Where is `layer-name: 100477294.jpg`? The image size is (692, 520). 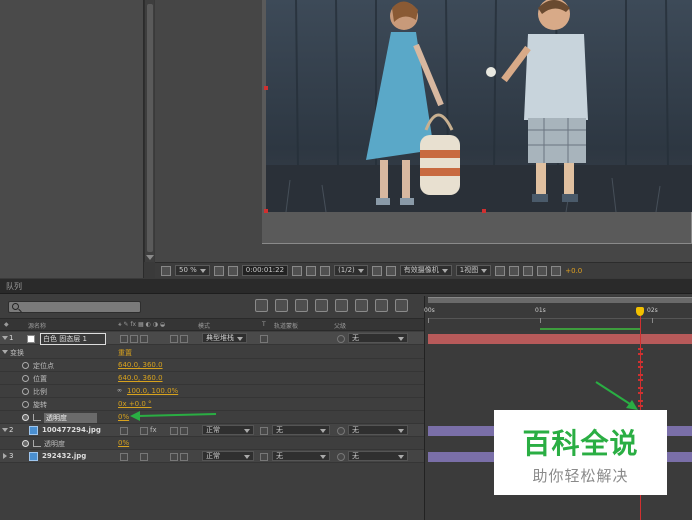
layer-name: 100477294.jpg is located at coordinates (71, 430).